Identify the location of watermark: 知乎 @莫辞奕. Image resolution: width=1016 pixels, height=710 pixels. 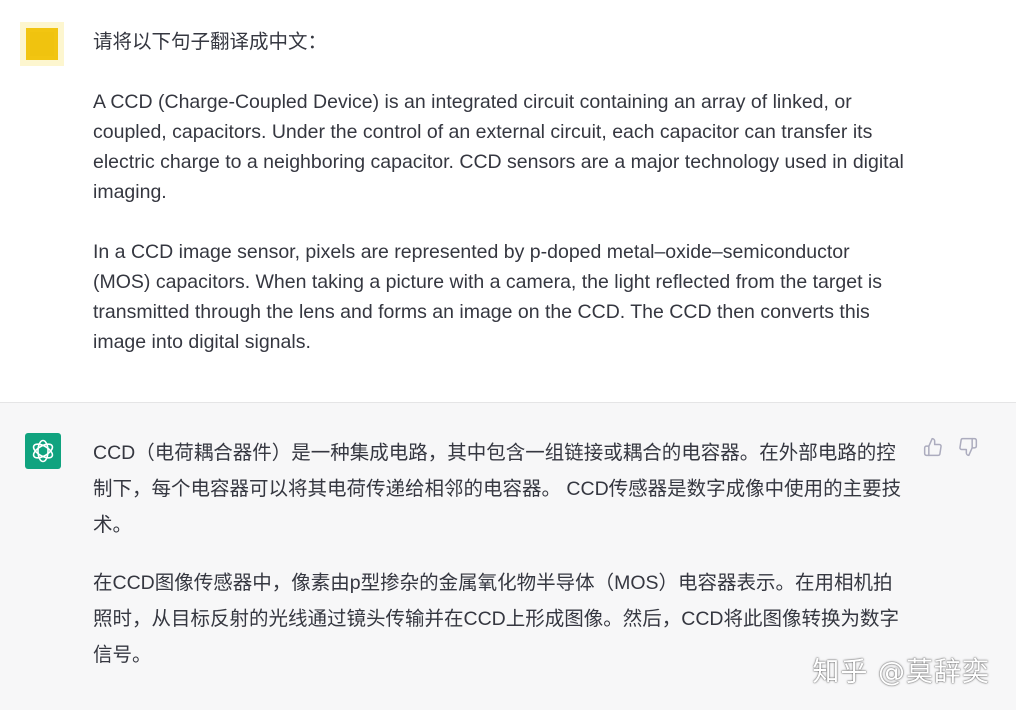
(901, 672).